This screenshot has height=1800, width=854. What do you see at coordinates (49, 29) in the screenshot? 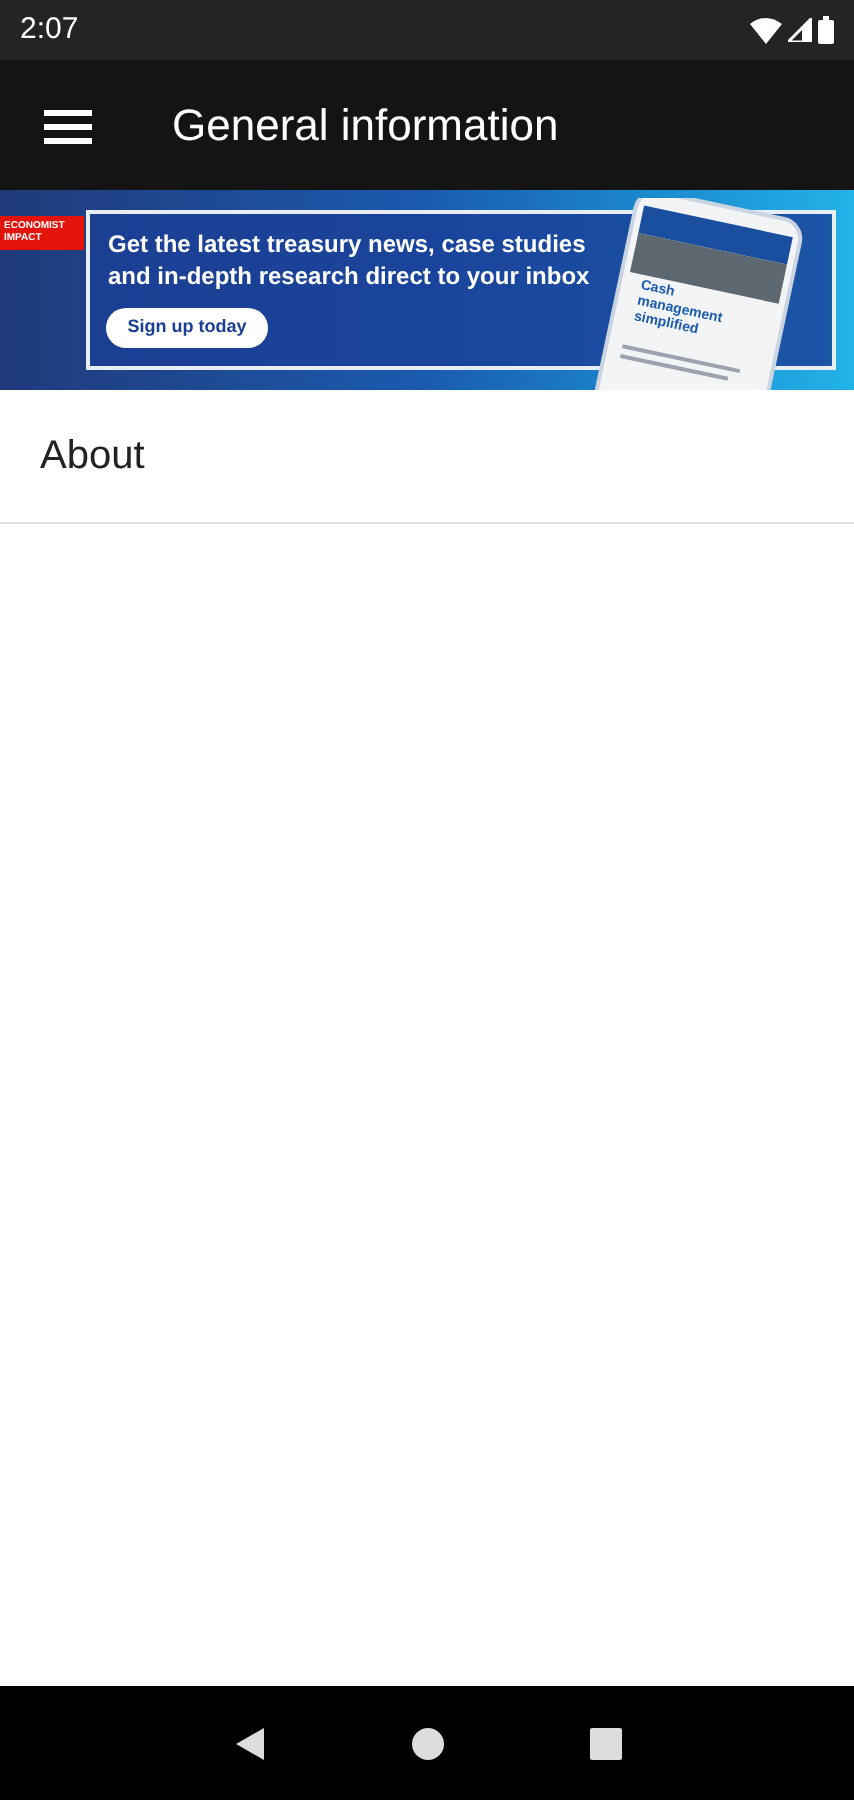
I see `status-time: 2:07` at bounding box center [49, 29].